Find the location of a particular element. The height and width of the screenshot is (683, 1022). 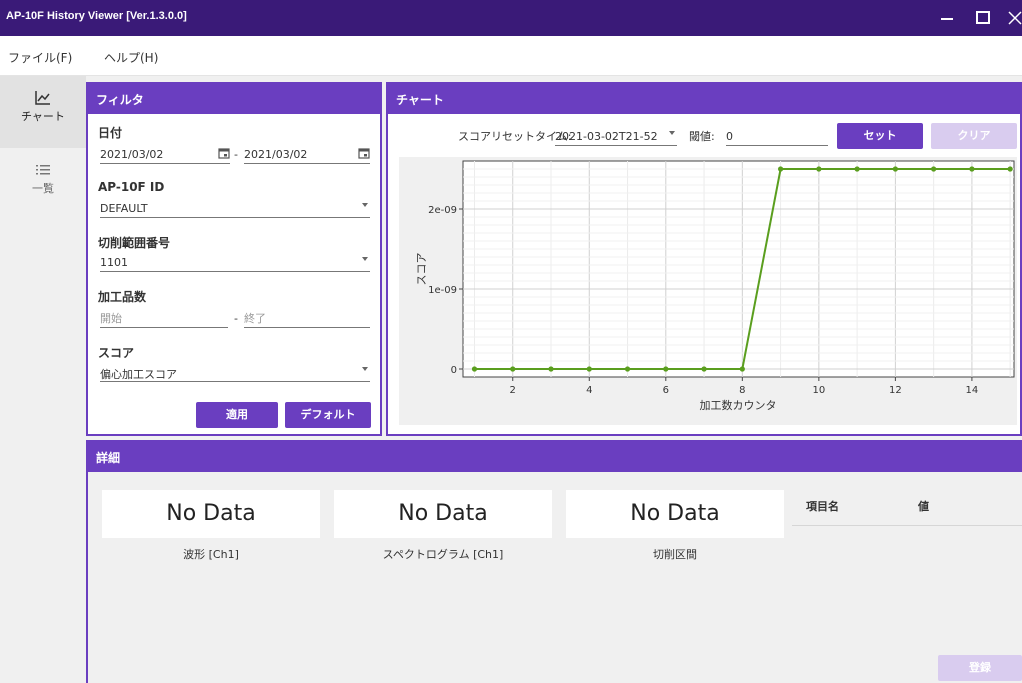

count-start-placeholder: 開始 is located at coordinates (111, 318).